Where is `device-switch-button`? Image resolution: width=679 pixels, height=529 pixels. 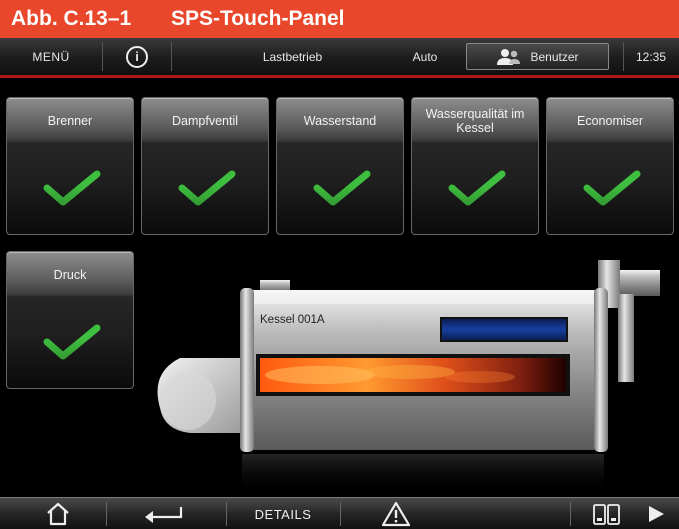
device-switch-button is located at coordinates (607, 513).